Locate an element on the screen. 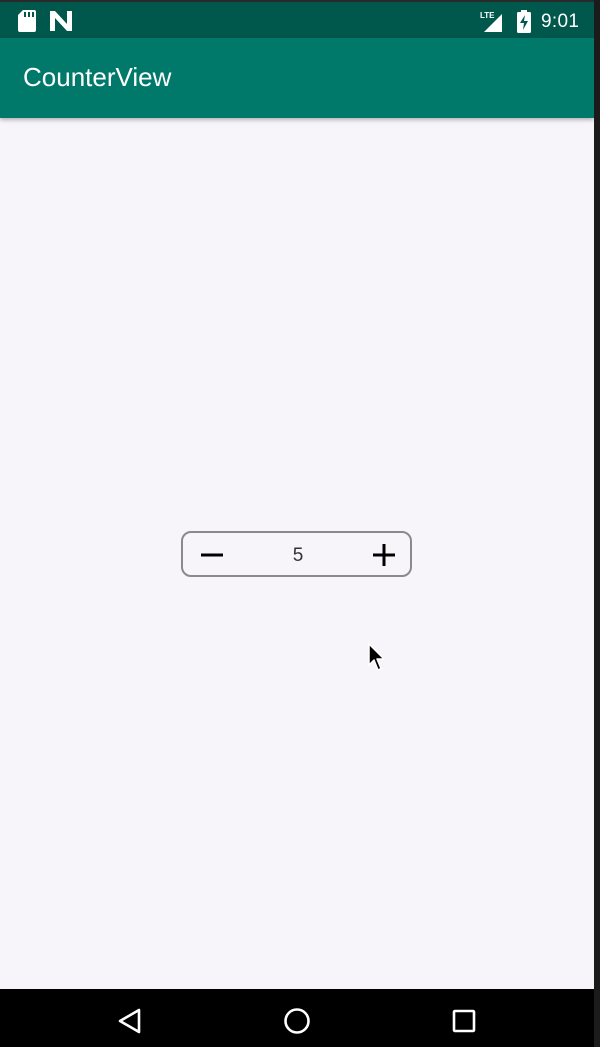 This screenshot has height=1047, width=600. minus-icon is located at coordinates (212, 555).